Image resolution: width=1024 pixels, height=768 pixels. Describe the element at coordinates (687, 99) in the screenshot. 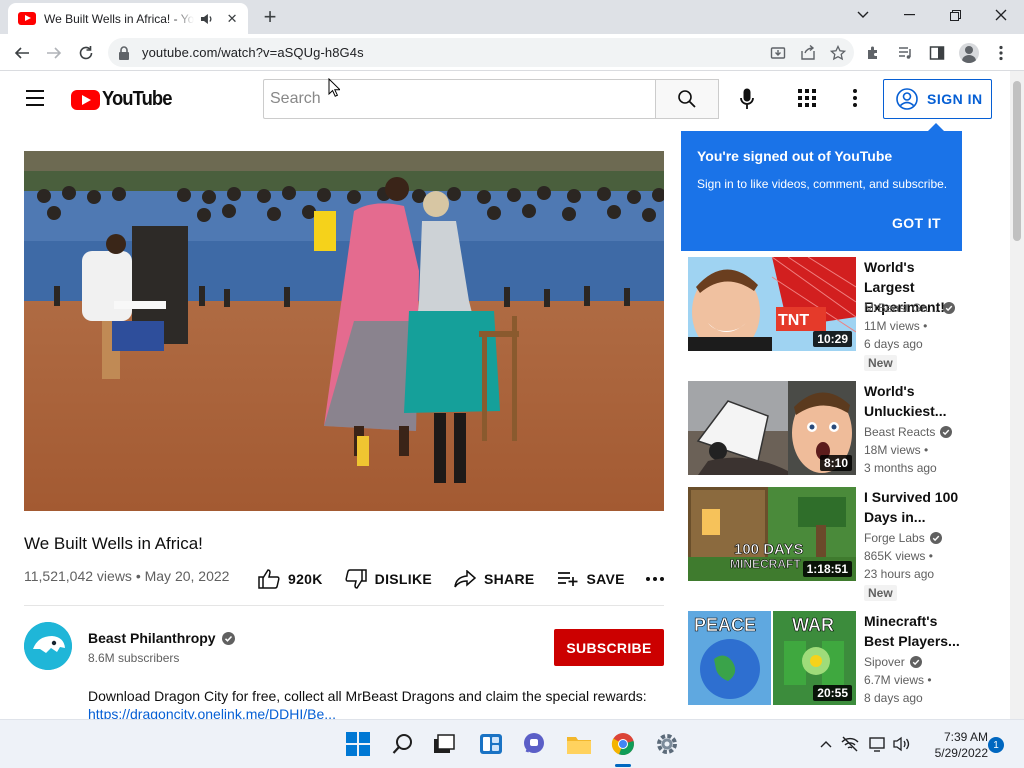

I see `search-button` at that location.